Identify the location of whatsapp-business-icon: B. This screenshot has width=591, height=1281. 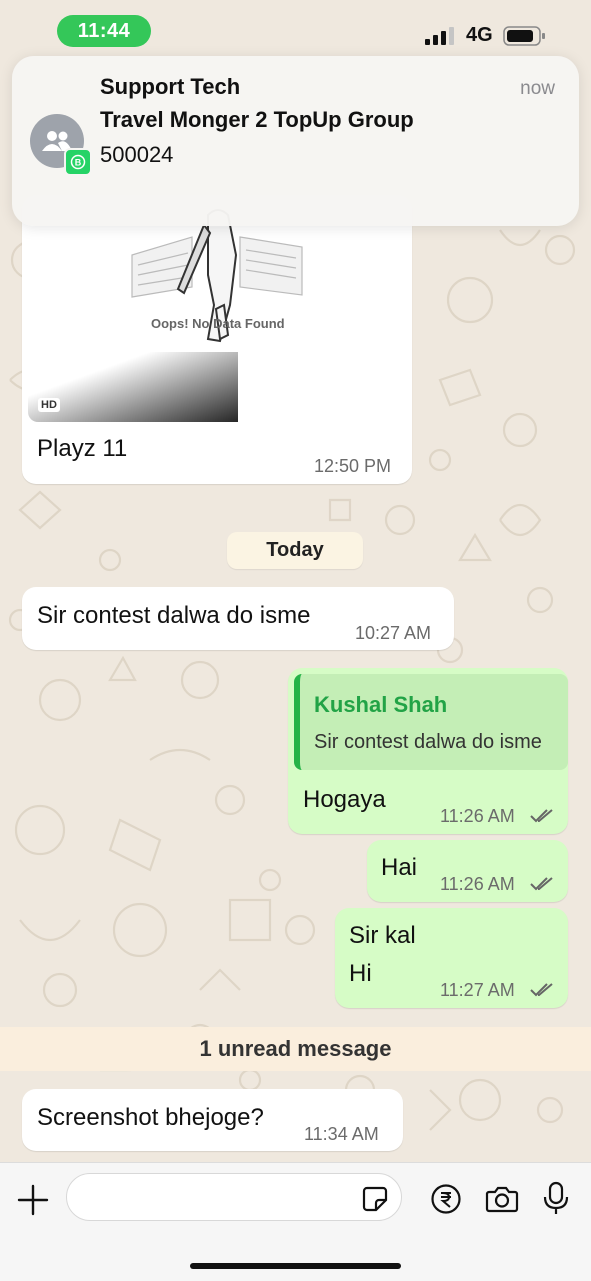
(78, 162).